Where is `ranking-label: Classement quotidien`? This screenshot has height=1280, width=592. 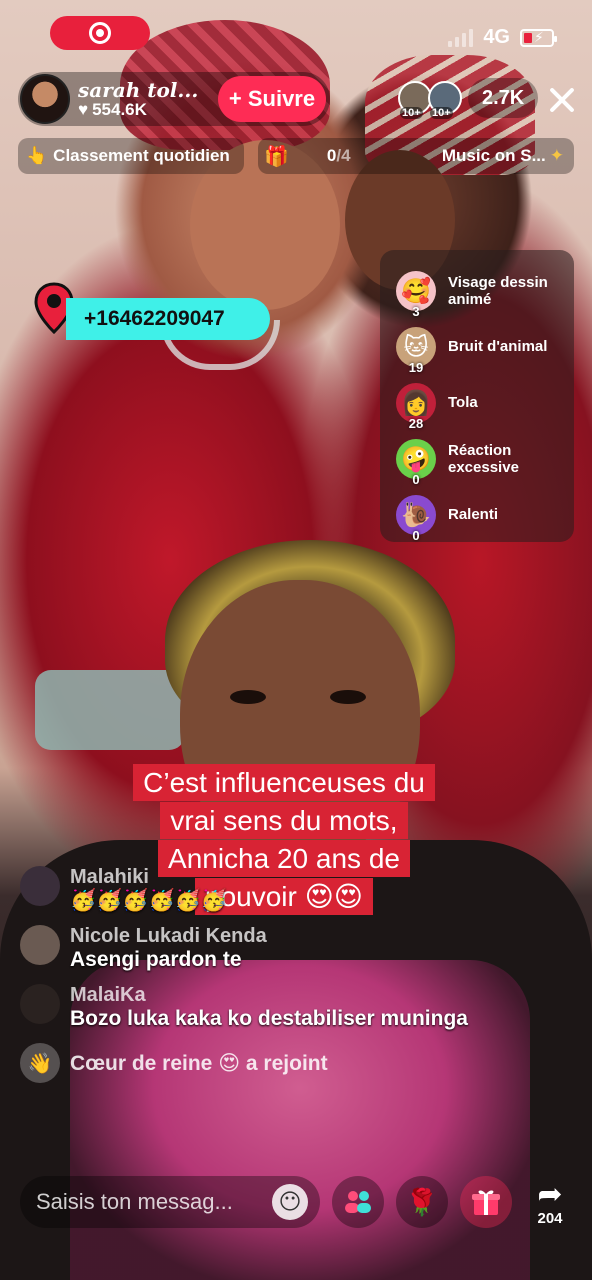
ranking-label: Classement quotidien is located at coordinates (141, 155).